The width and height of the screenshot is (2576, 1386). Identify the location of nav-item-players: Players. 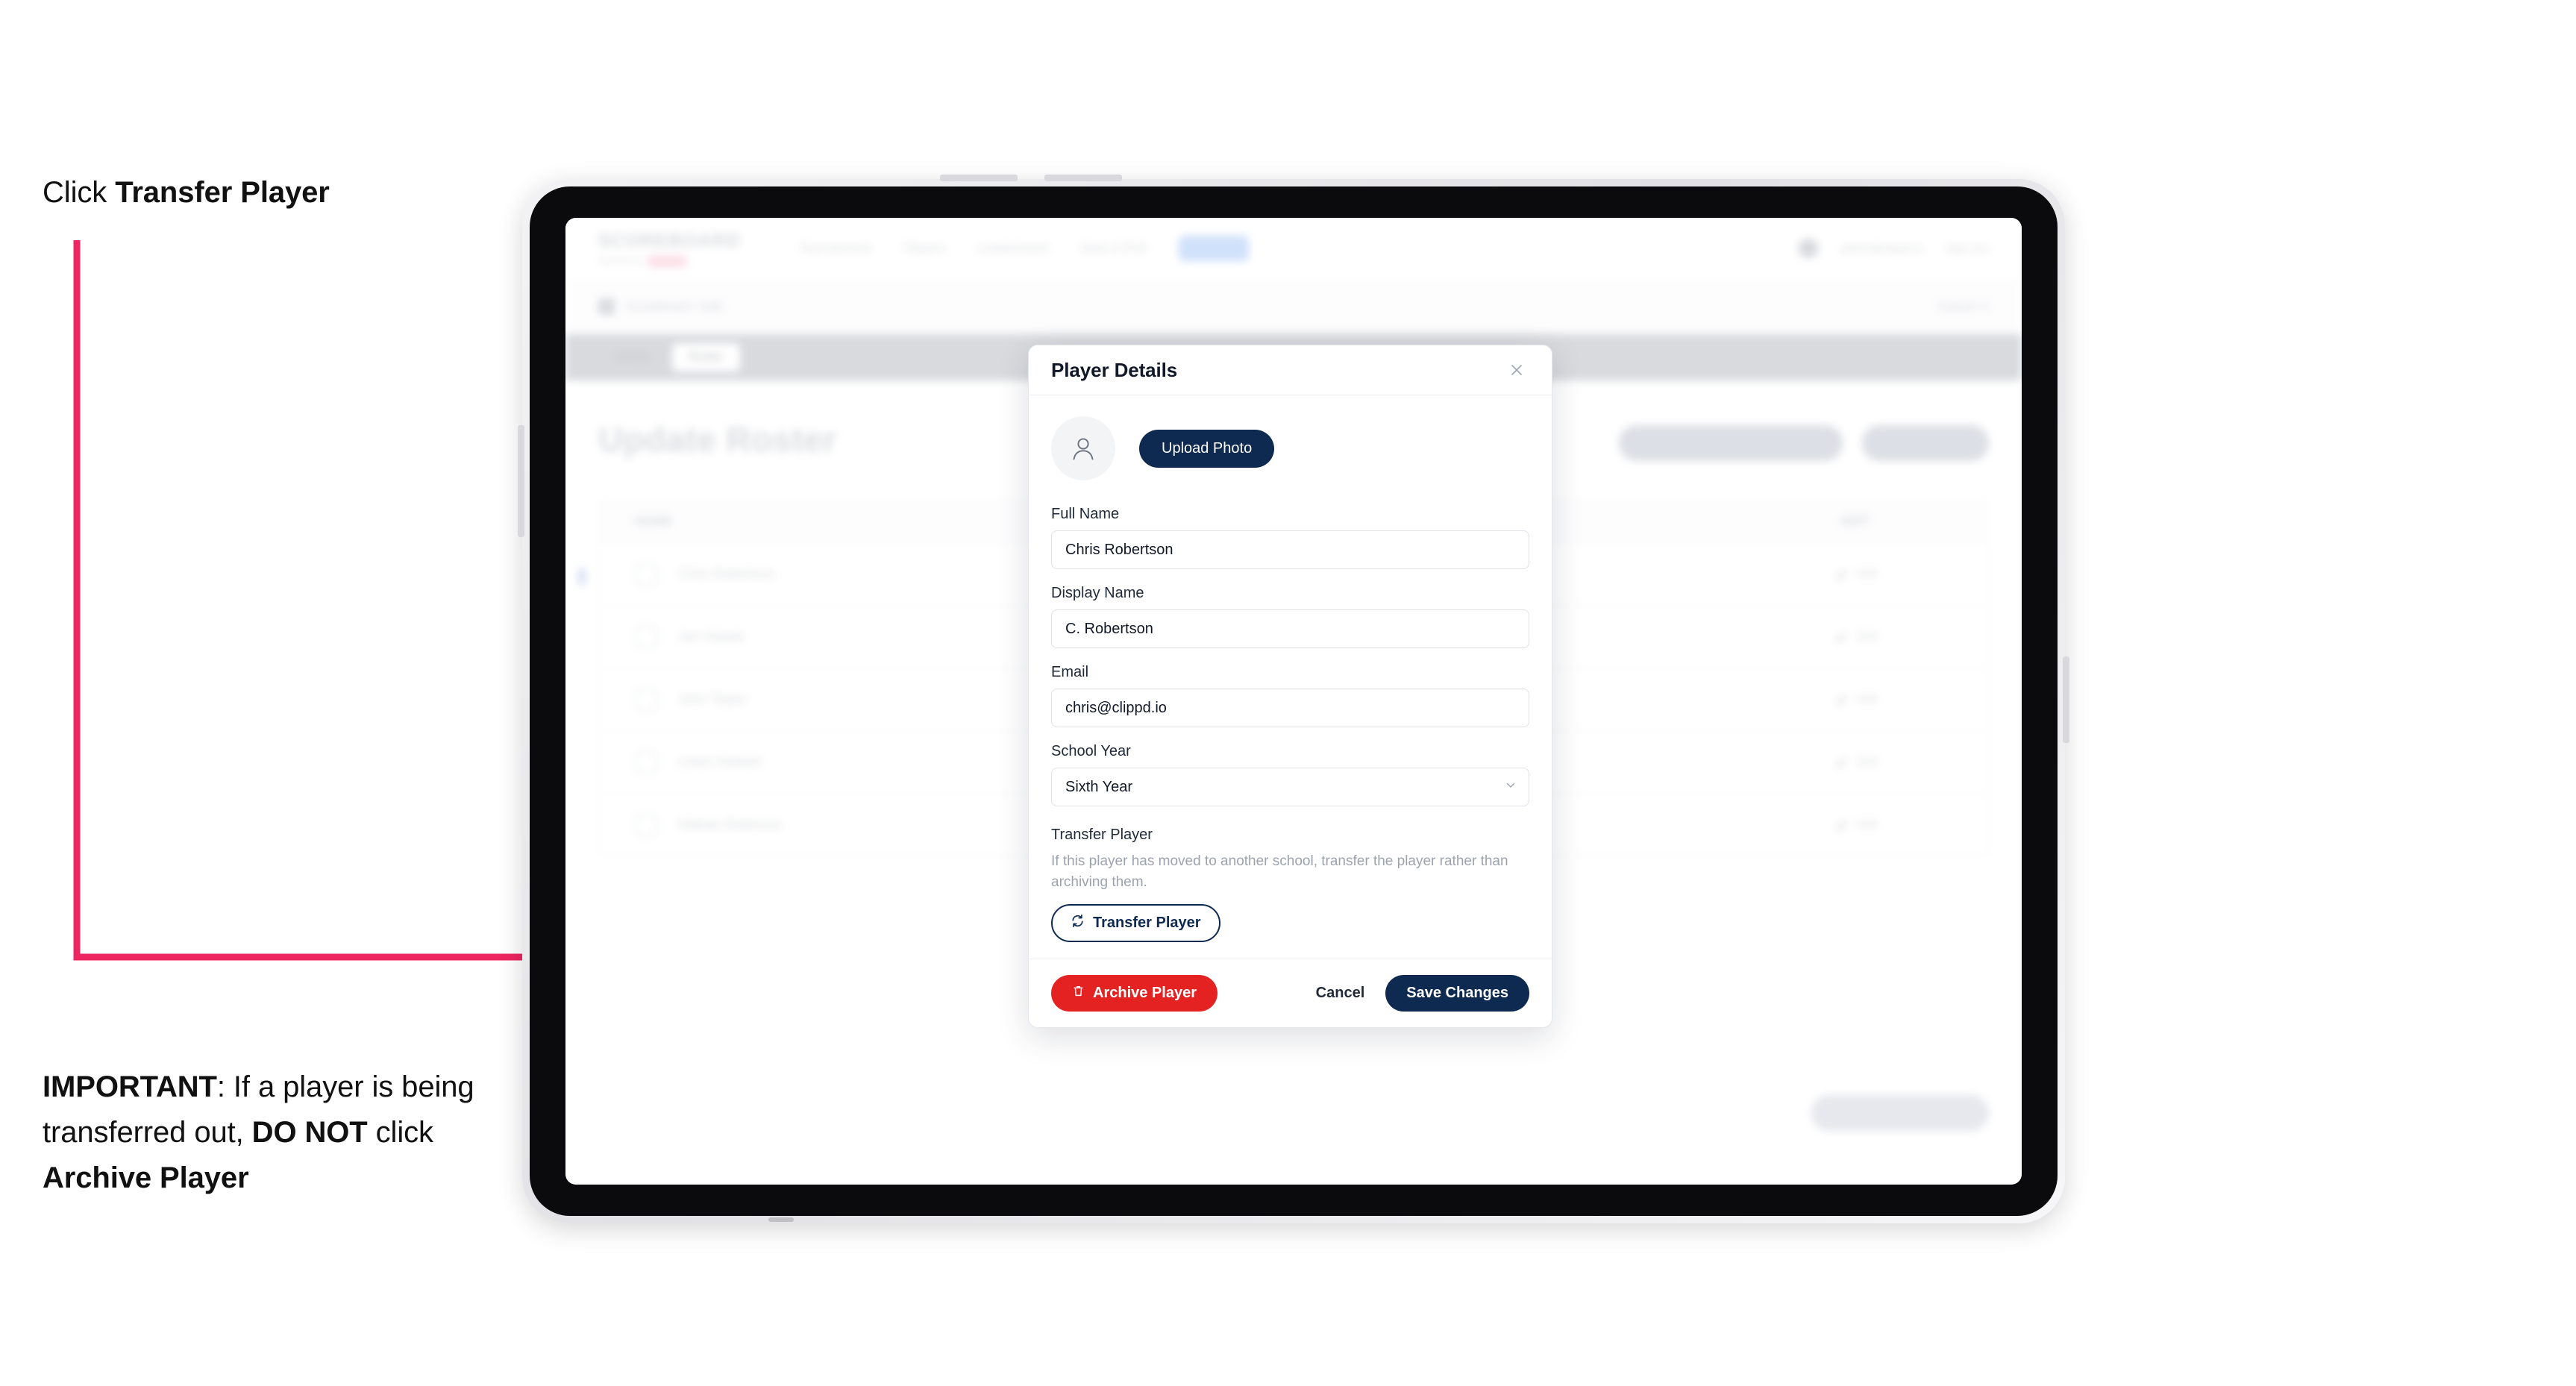
(924, 248).